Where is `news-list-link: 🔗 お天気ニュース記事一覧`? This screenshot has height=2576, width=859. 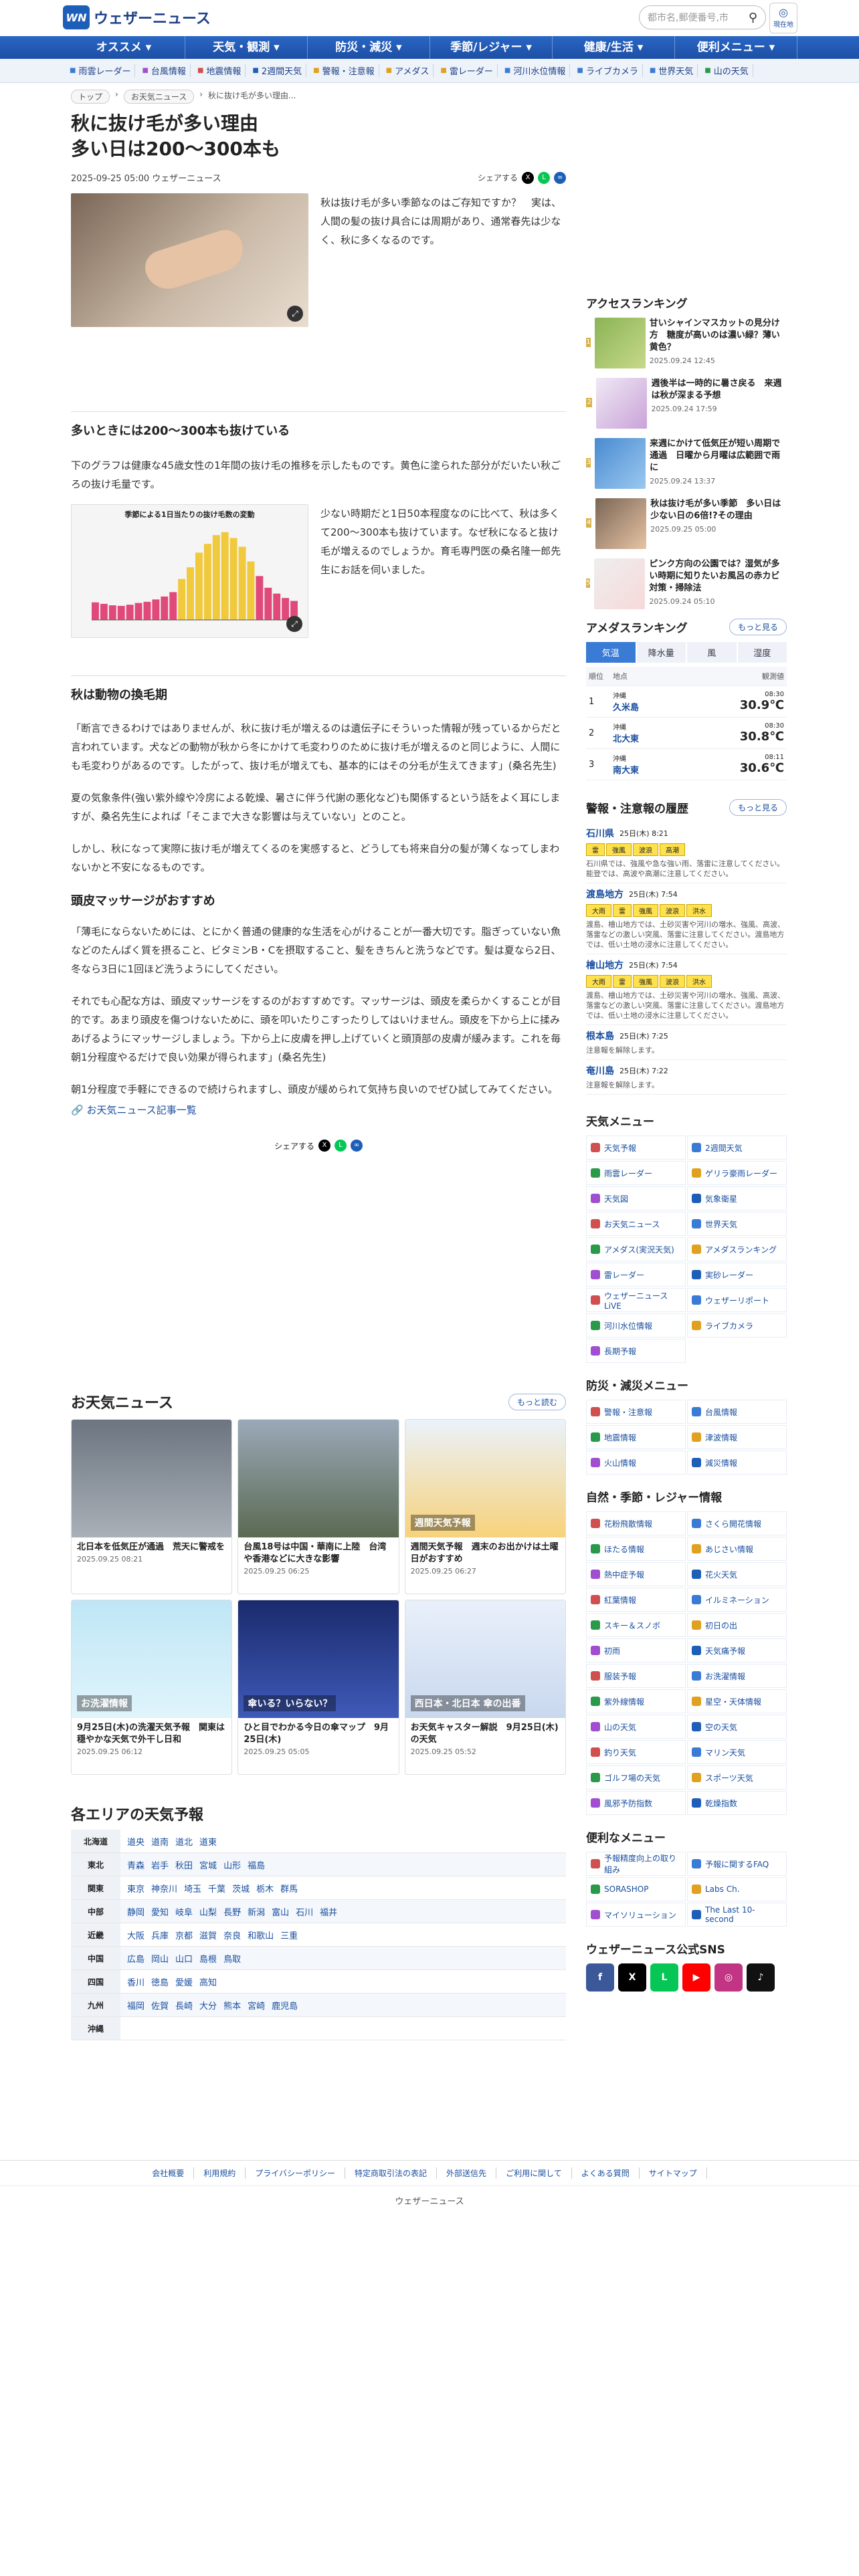
news-list-link: 🔗 お天気ニュース記事一覧 is located at coordinates (318, 1110).